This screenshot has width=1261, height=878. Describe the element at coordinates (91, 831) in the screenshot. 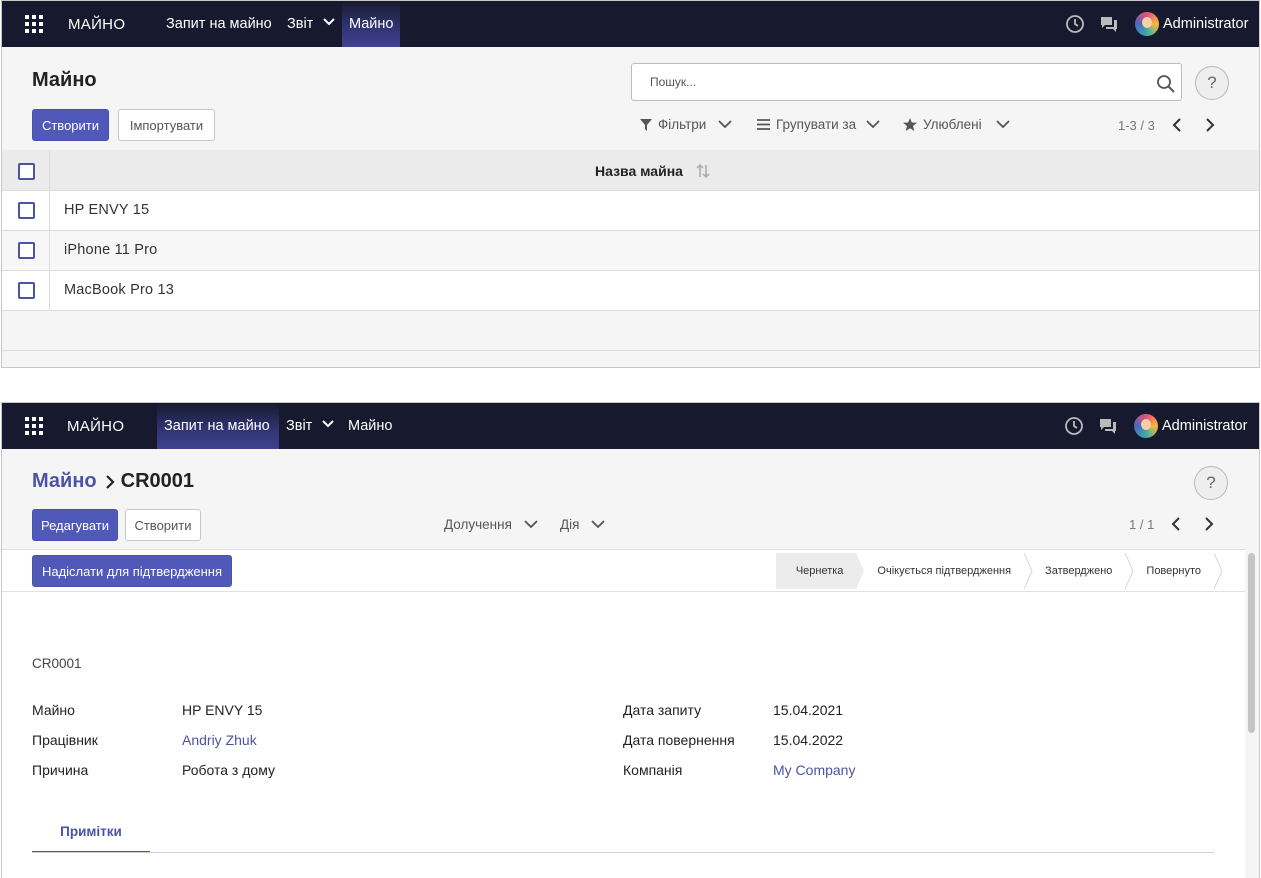

I see `tab-notes: Примітки` at that location.